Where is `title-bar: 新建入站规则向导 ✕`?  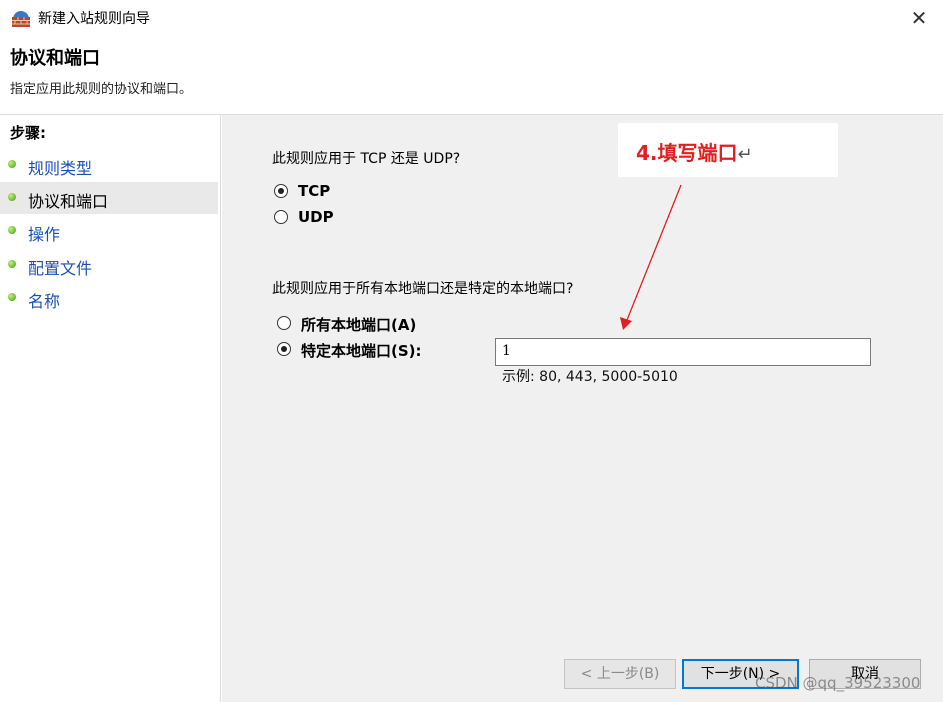
title-bar: 新建入站规则向导 ✕ is located at coordinates (471, 18).